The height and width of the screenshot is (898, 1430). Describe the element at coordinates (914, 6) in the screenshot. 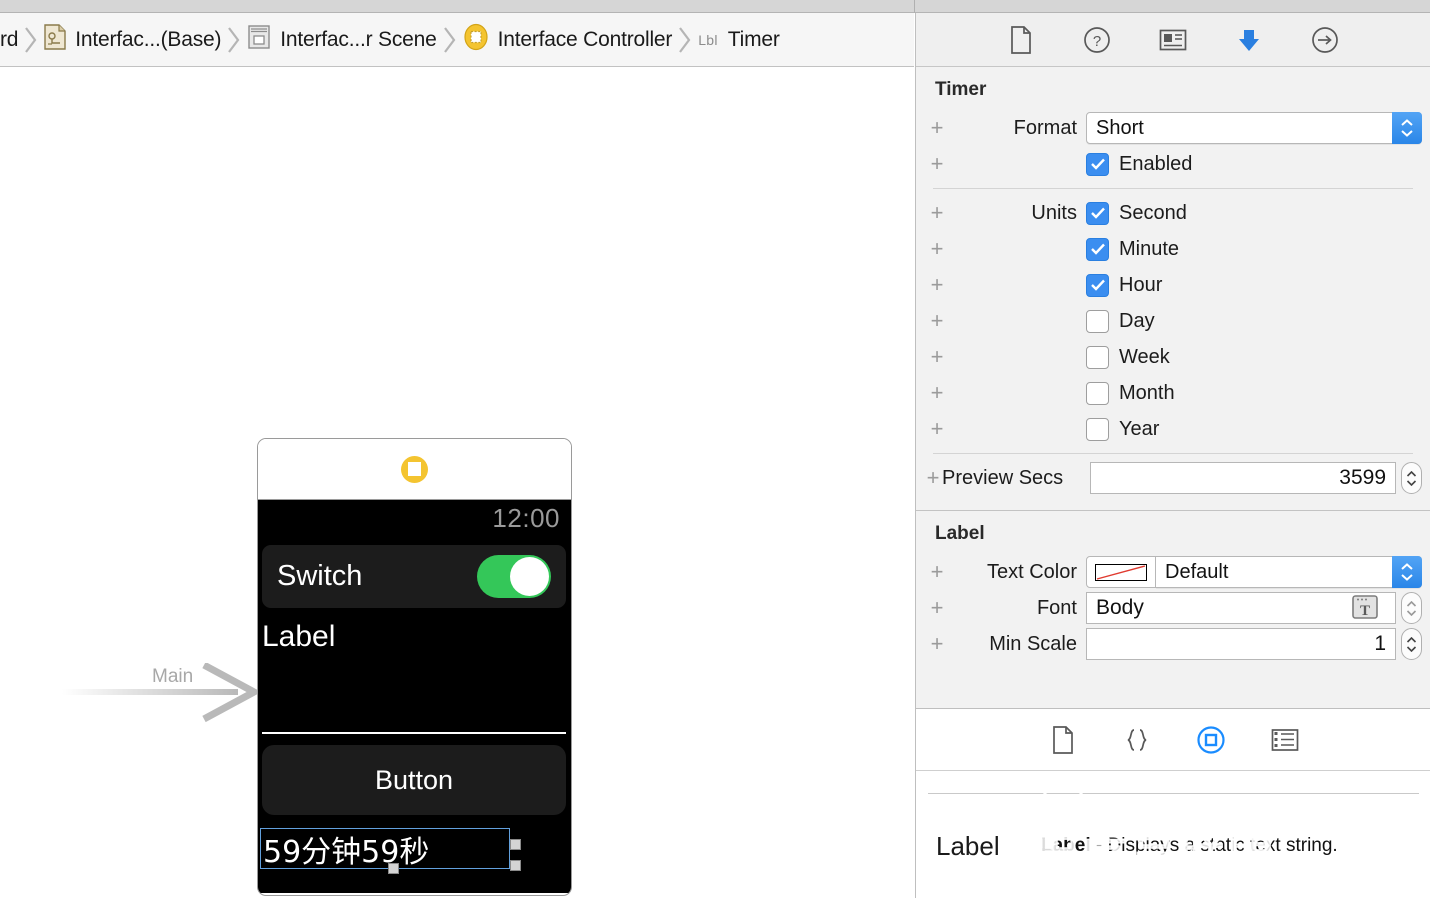

I see `panel-divider` at that location.